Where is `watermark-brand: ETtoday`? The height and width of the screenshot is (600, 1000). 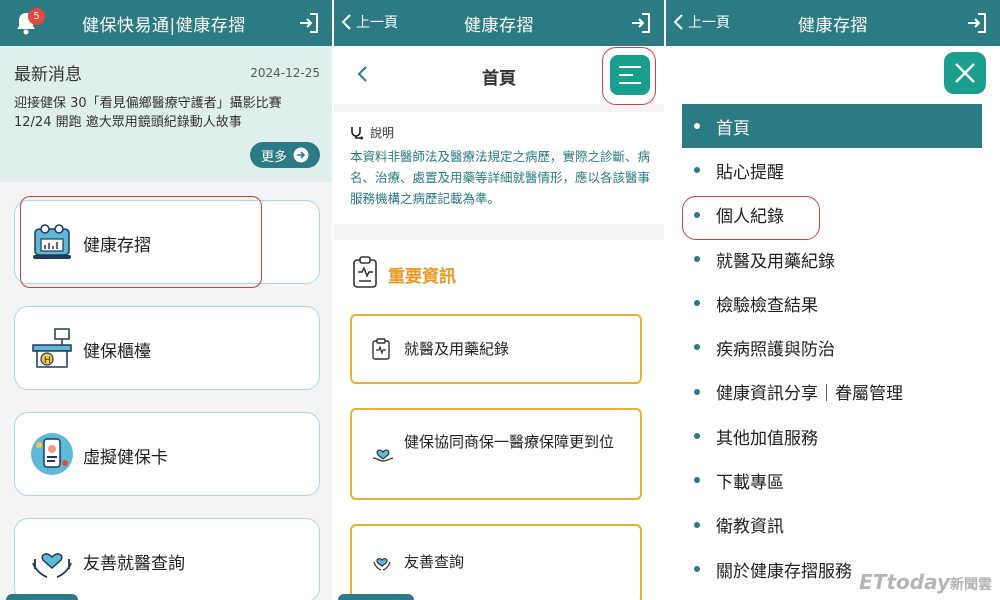
watermark-brand: ETtoday is located at coordinates (904, 582).